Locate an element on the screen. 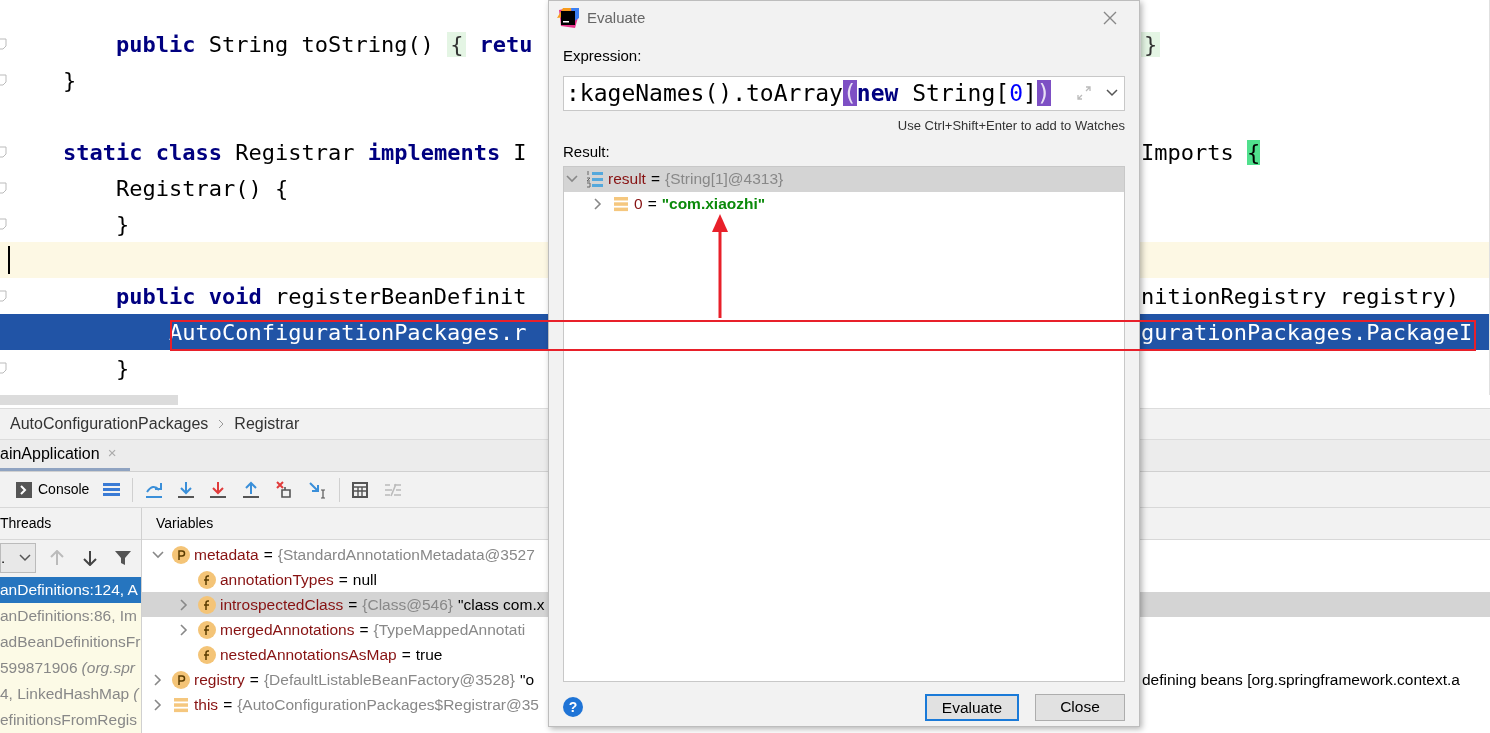  dialog-button: Evaluate is located at coordinates (972, 707).